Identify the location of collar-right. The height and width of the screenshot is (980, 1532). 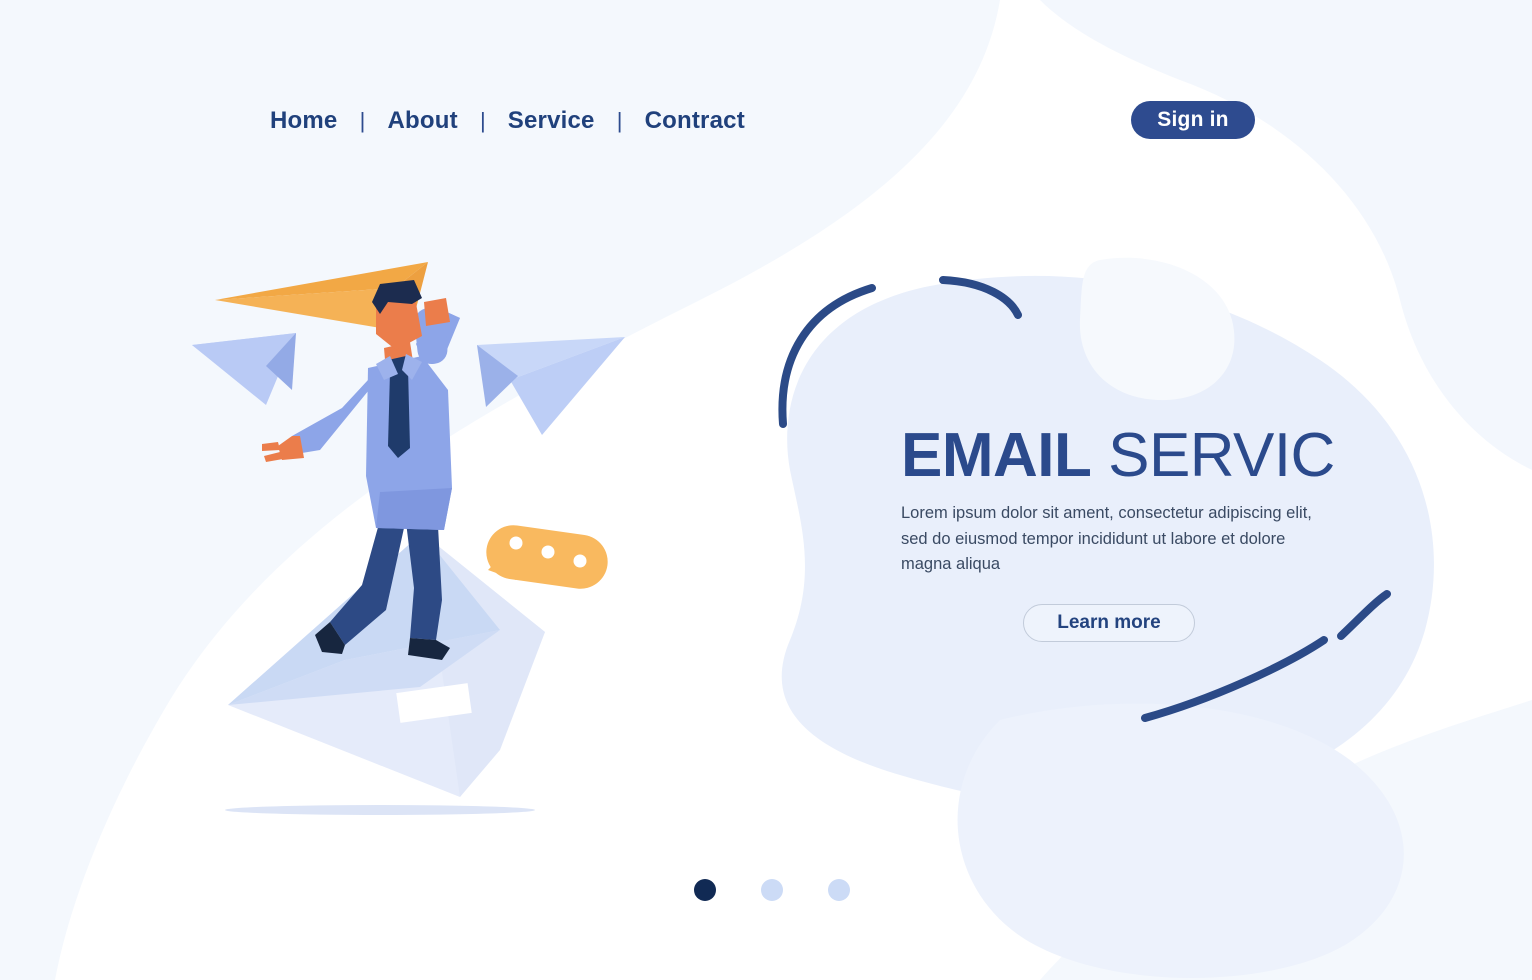
(412, 367).